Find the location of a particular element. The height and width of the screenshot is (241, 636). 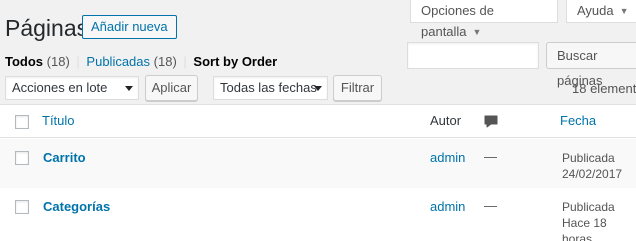

view-published-count: (18) is located at coordinates (165, 61).